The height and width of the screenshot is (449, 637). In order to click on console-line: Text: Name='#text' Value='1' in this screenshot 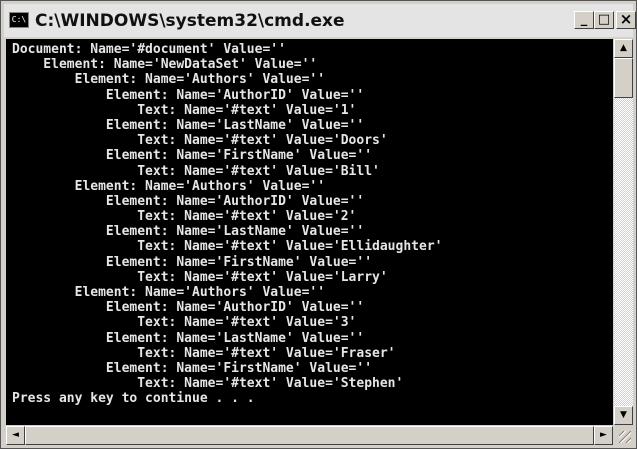, I will do `click(184, 110)`.